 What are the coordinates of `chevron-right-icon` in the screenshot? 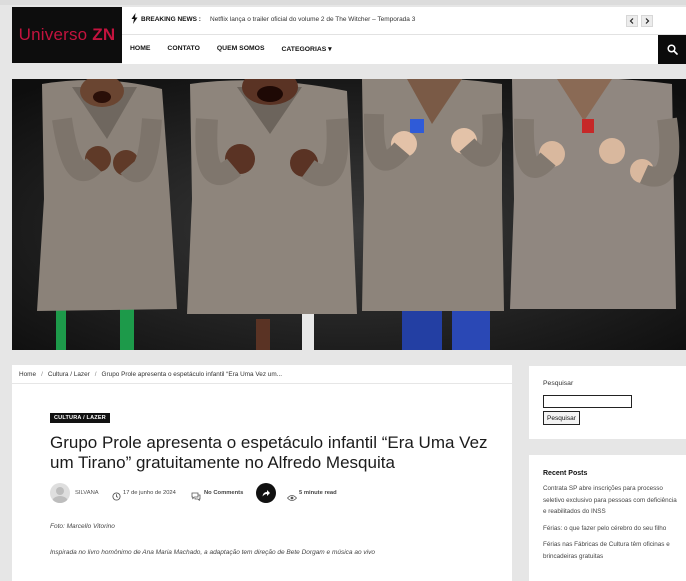 It's located at (647, 21).